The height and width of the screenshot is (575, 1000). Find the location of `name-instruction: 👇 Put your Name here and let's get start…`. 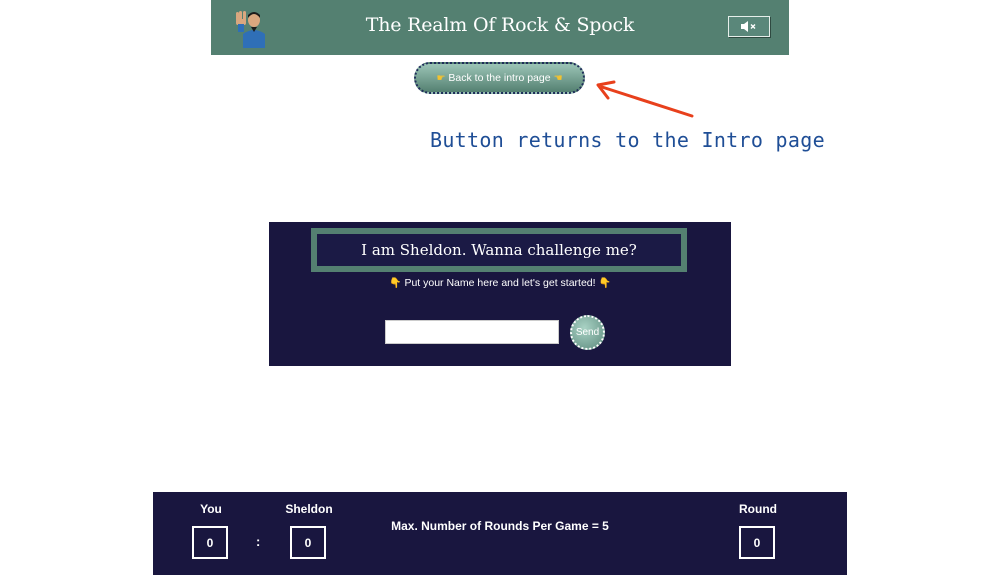

name-instruction: 👇 Put your Name here and let's get start… is located at coordinates (500, 283).